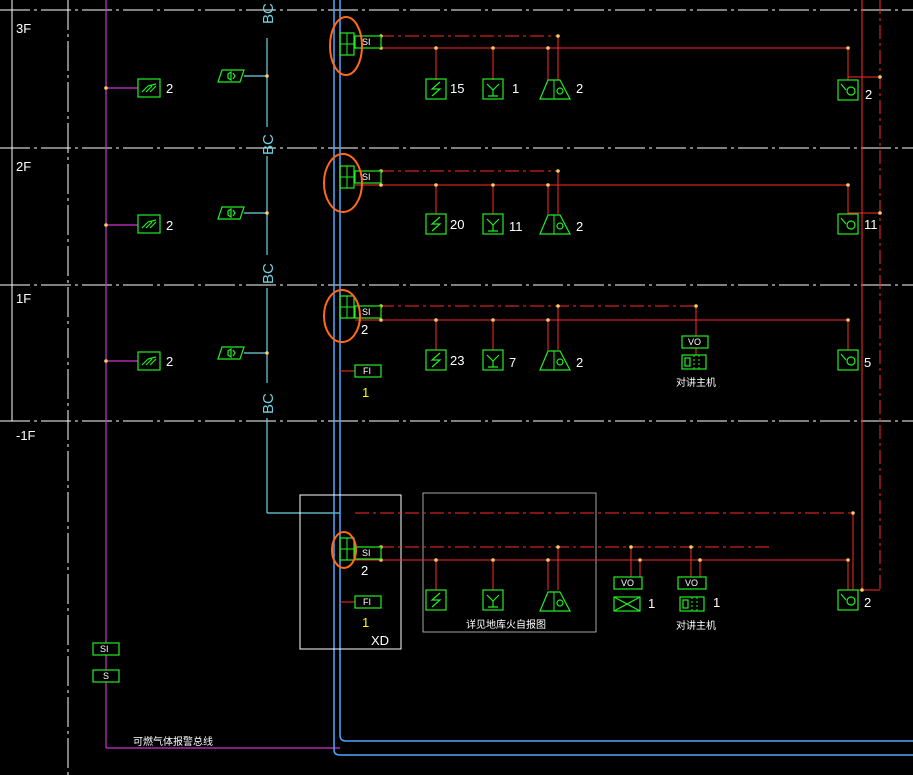  What do you see at coordinates (436, 224) in the screenshot?
I see `smoke-detector-icon-2f` at bounding box center [436, 224].